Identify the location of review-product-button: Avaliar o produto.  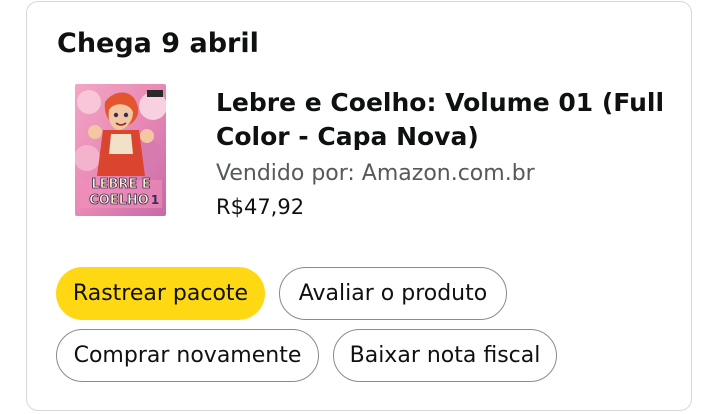
(393, 293).